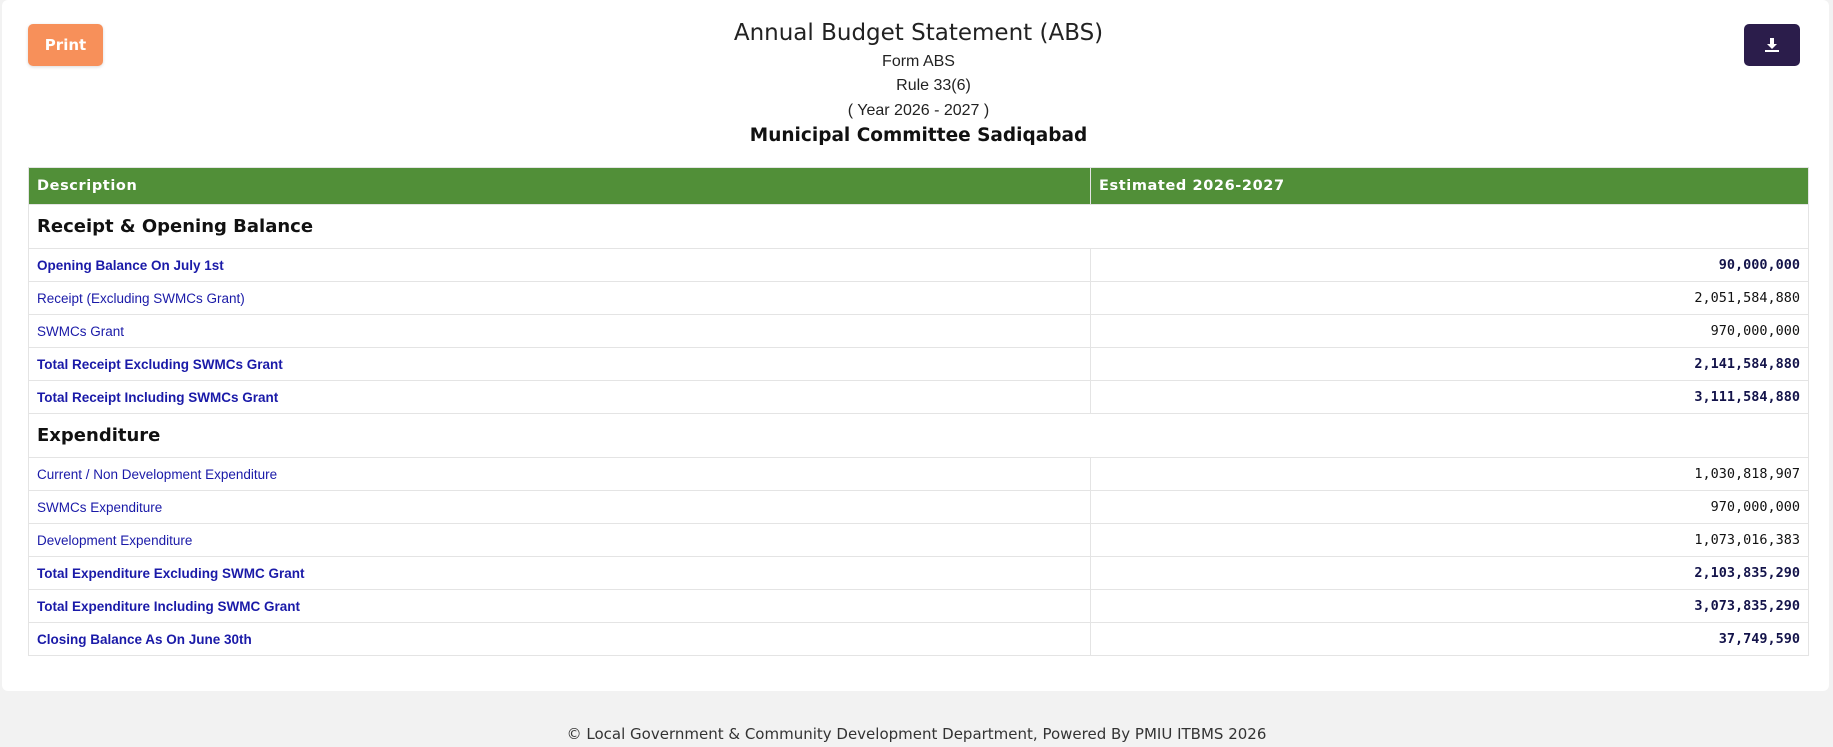 The height and width of the screenshot is (747, 1833). Describe the element at coordinates (918, 33) in the screenshot. I see `page-title: Annual Budget Statement (ABS)` at that location.